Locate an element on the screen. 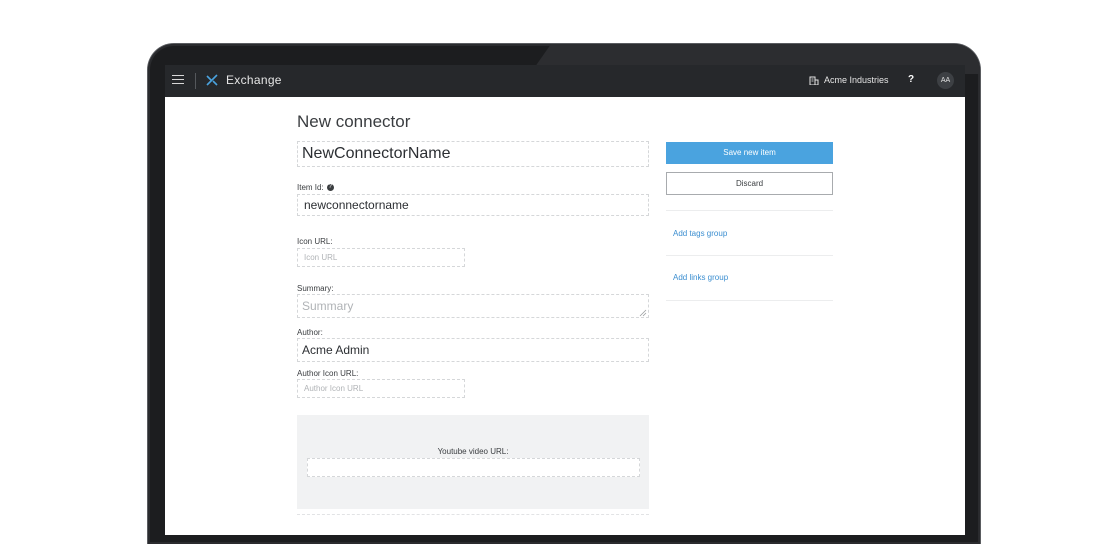 This screenshot has width=1120, height=544. top-app-bar: Exchange Acme Industries ? AA is located at coordinates (565, 81).